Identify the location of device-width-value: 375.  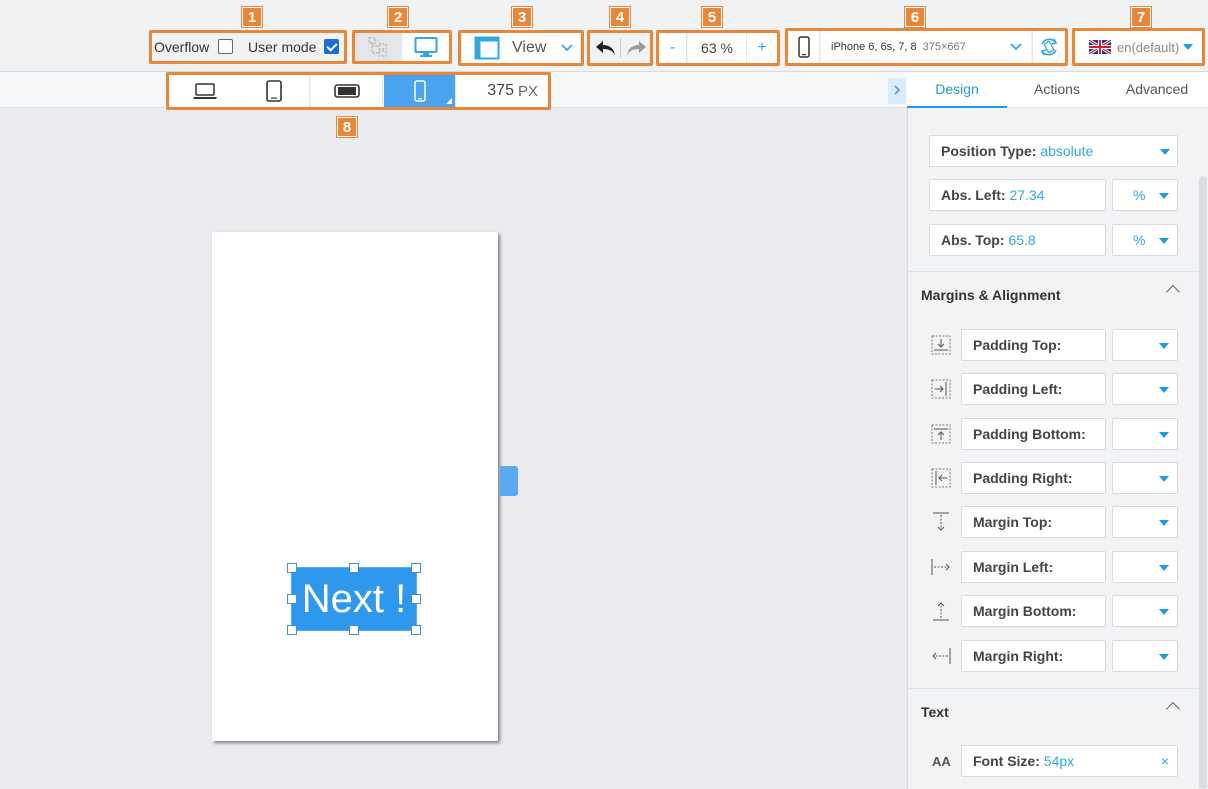
(500, 90).